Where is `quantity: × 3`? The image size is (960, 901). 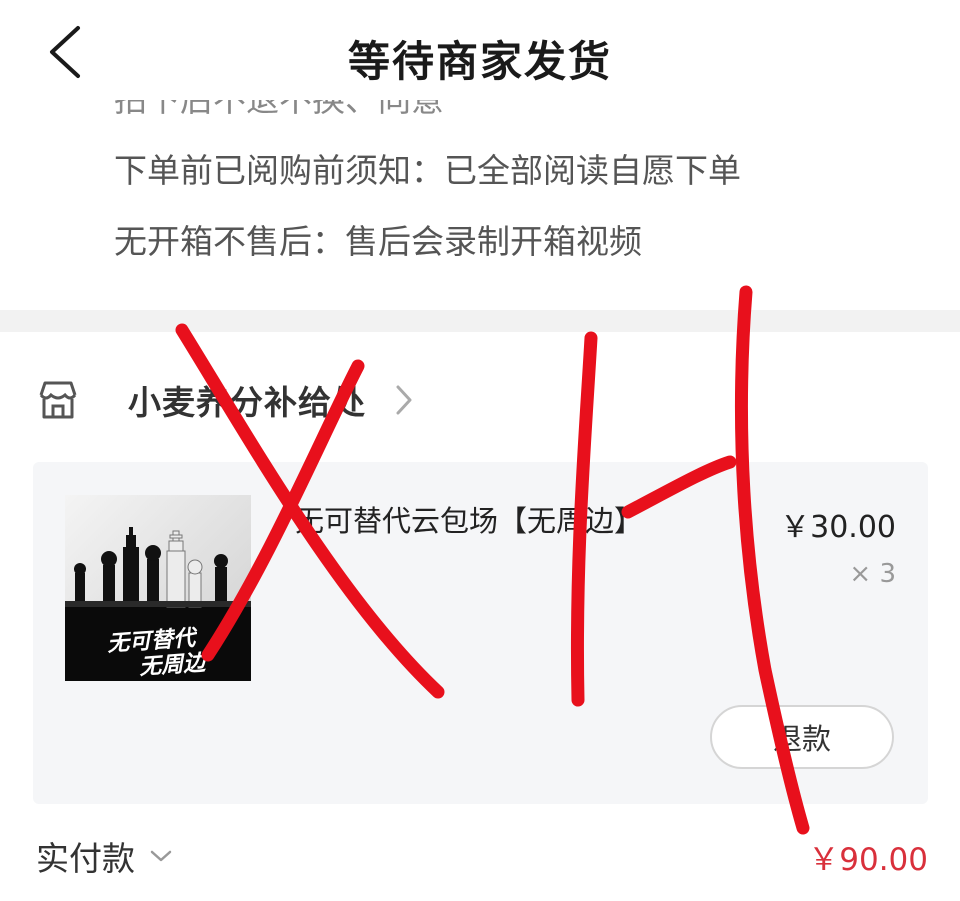 quantity: × 3 is located at coordinates (872, 574).